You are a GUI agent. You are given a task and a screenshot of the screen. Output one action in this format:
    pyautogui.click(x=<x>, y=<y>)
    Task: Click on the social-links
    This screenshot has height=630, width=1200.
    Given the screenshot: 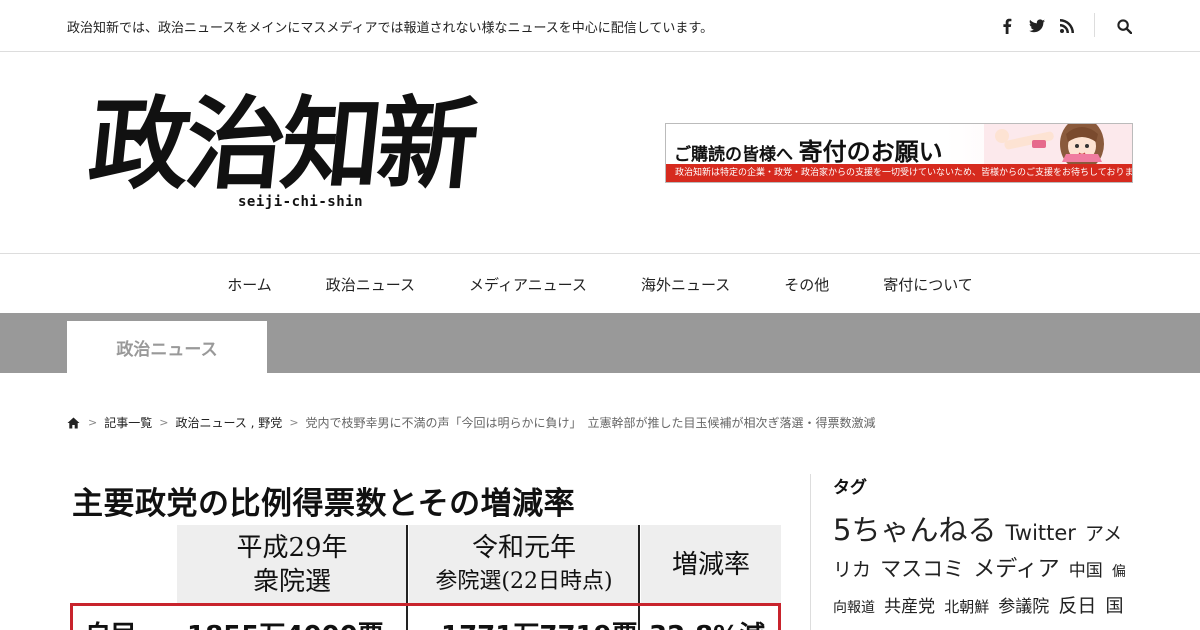 What is the action you would take?
    pyautogui.click(x=1037, y=26)
    